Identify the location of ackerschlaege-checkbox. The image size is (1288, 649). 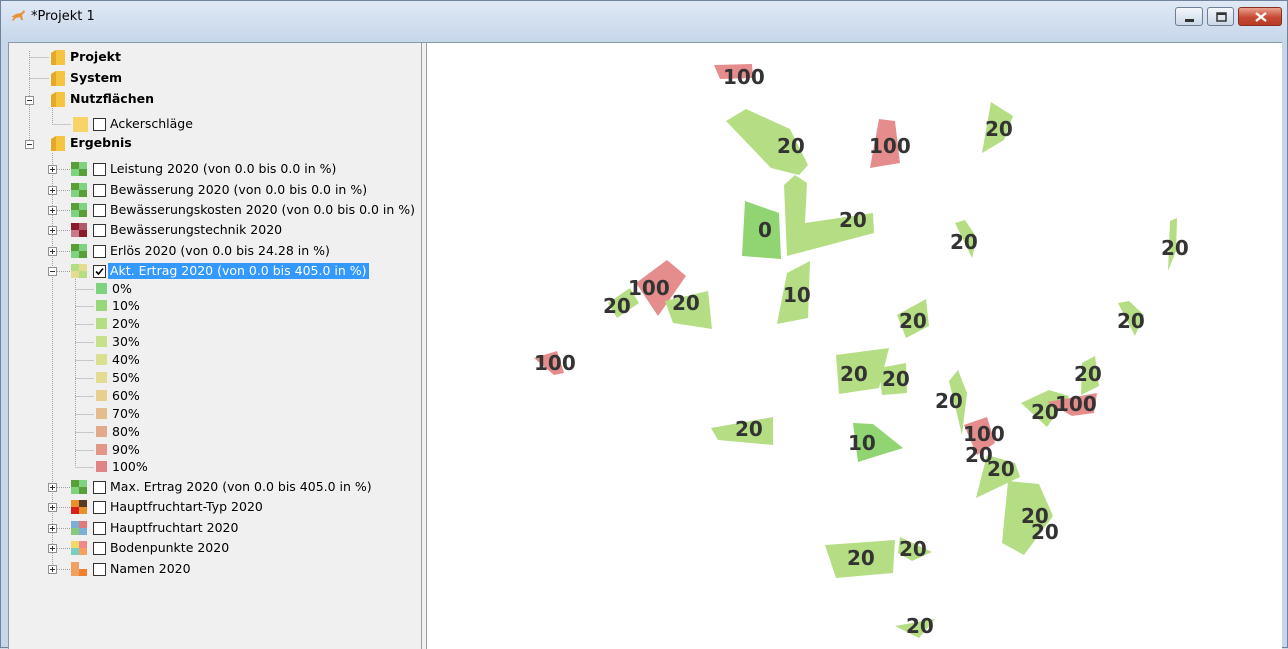
(99, 124).